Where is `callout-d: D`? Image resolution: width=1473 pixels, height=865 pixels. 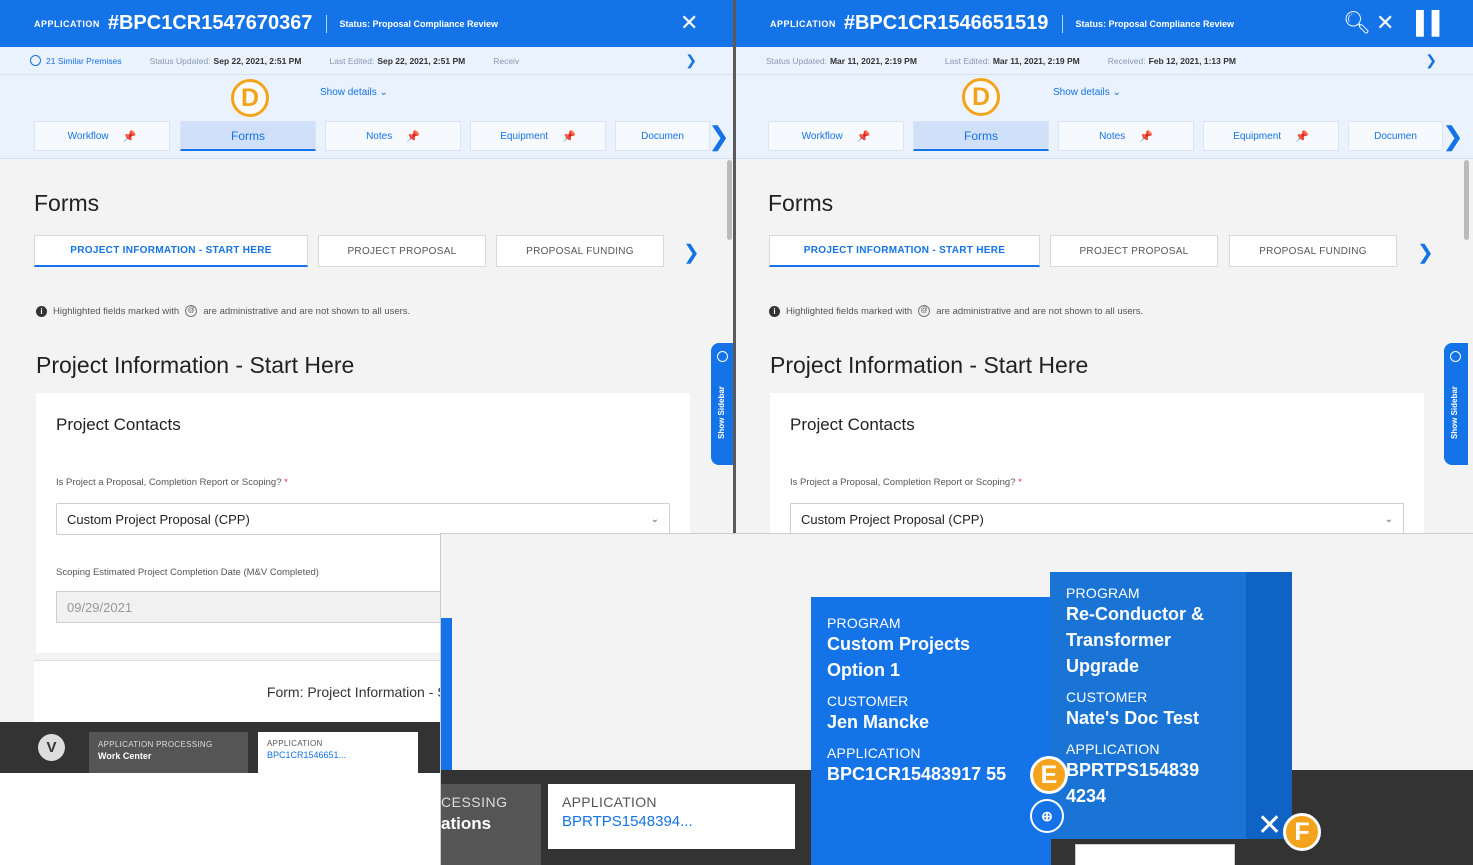 callout-d: D is located at coordinates (981, 97).